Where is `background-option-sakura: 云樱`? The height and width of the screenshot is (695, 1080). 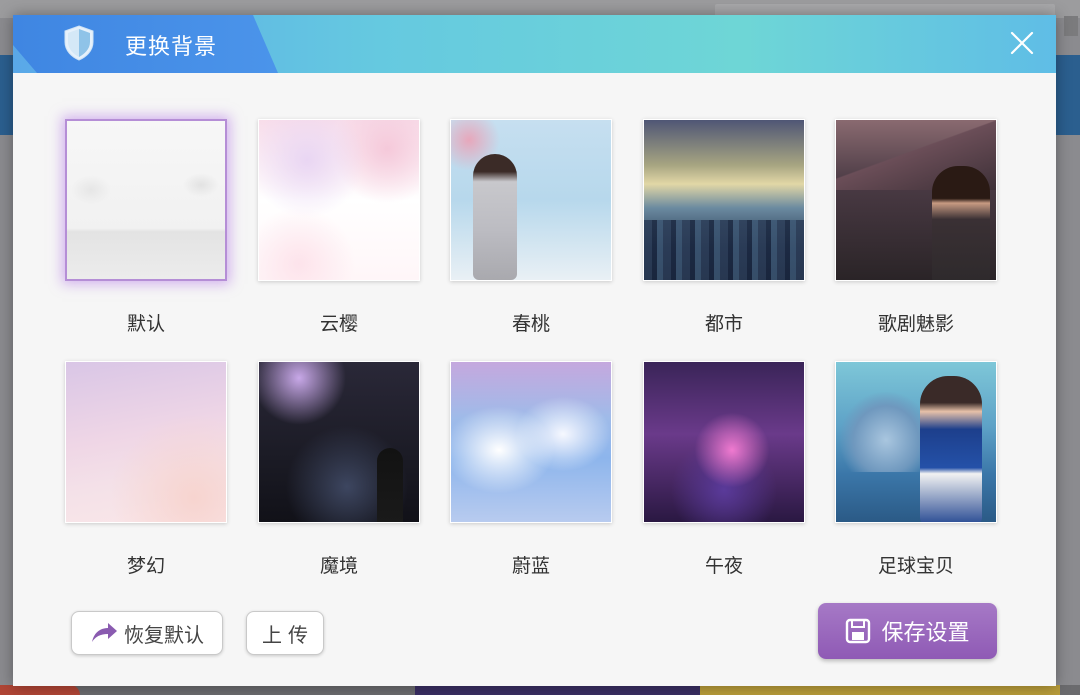 background-option-sakura: 云樱 is located at coordinates (339, 227).